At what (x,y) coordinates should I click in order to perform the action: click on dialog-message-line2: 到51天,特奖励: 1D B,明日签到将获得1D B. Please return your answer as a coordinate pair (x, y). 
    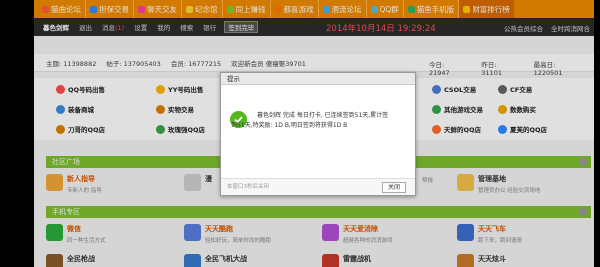
    Looking at the image, I should click on (289, 125).